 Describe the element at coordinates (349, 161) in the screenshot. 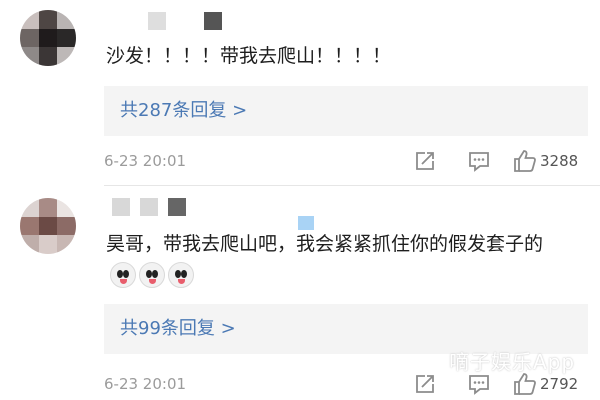

I see `comment-meta: 6-23 20:01 3288` at that location.